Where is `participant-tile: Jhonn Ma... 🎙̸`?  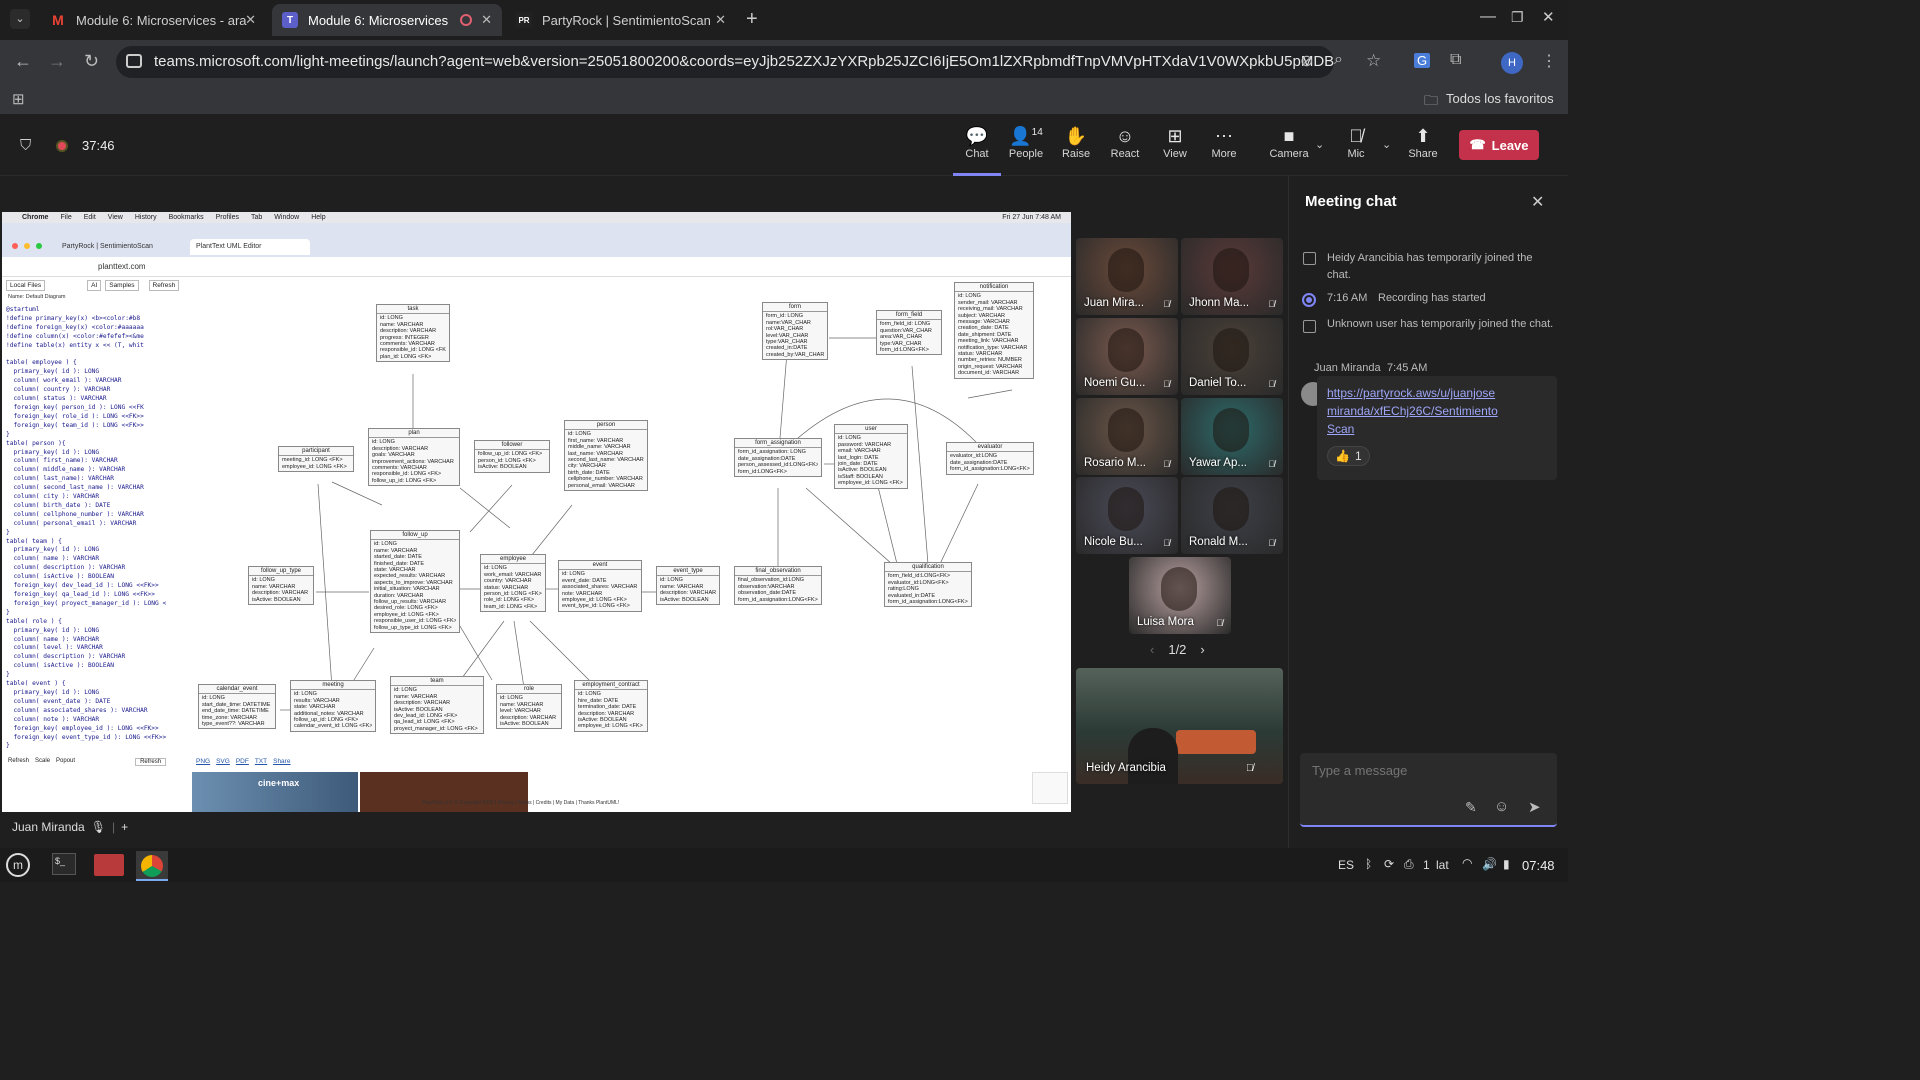 participant-tile: Jhonn Ma... 🎙̸ is located at coordinates (1232, 276).